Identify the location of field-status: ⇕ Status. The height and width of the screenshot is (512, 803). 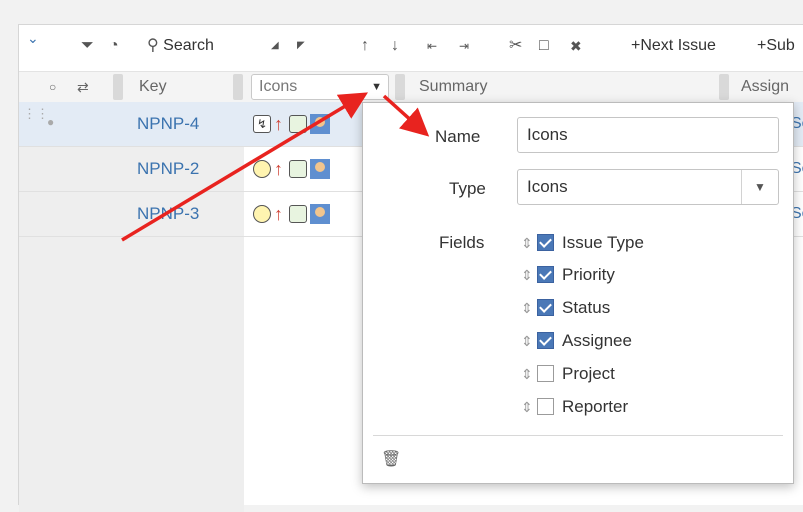
(565, 311).